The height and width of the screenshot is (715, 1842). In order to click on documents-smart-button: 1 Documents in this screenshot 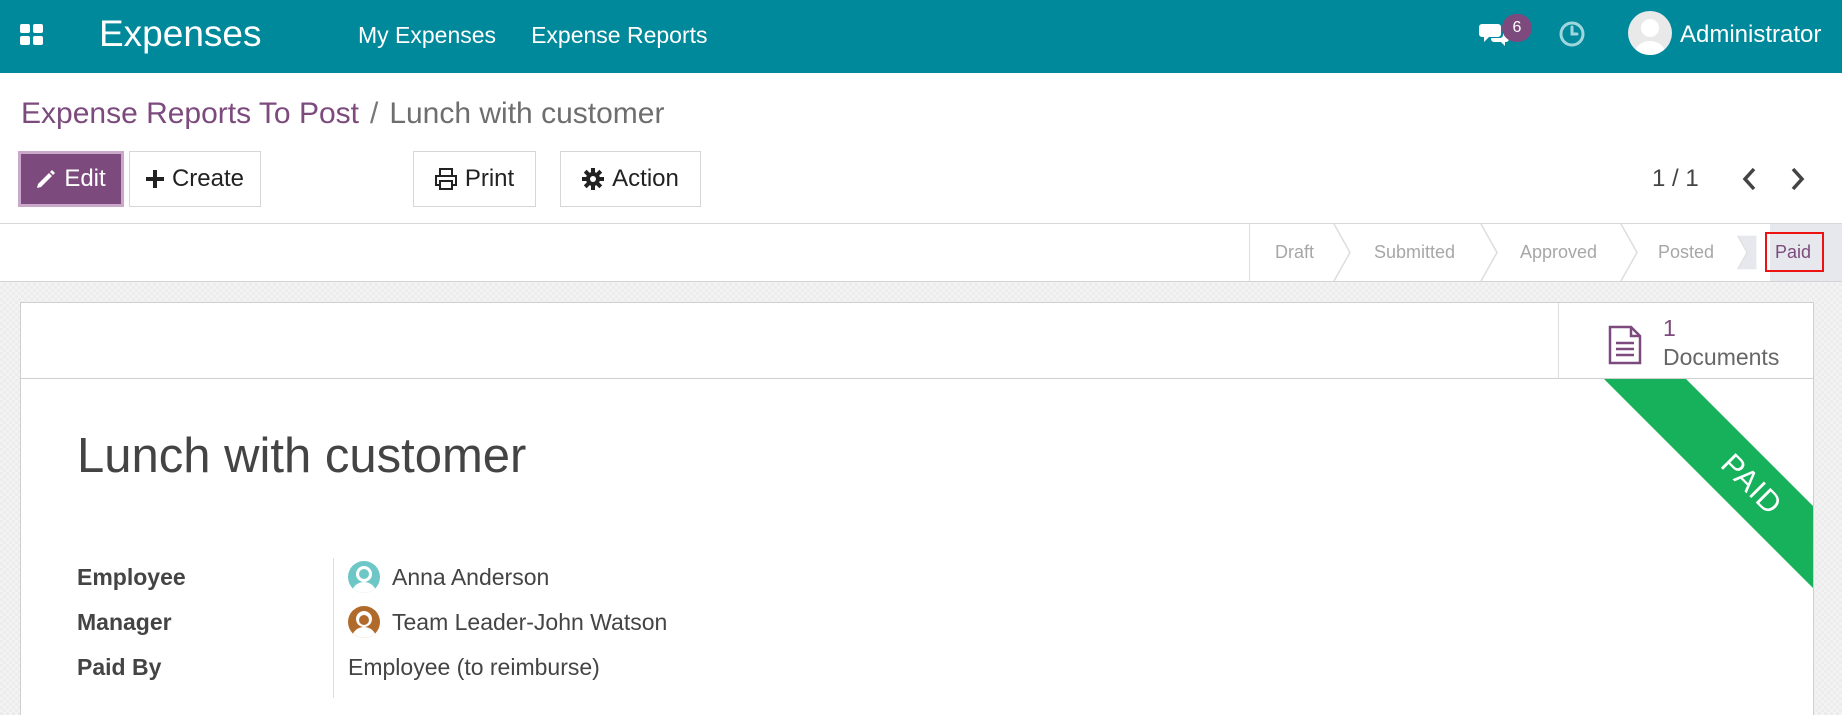, I will do `click(1685, 341)`.